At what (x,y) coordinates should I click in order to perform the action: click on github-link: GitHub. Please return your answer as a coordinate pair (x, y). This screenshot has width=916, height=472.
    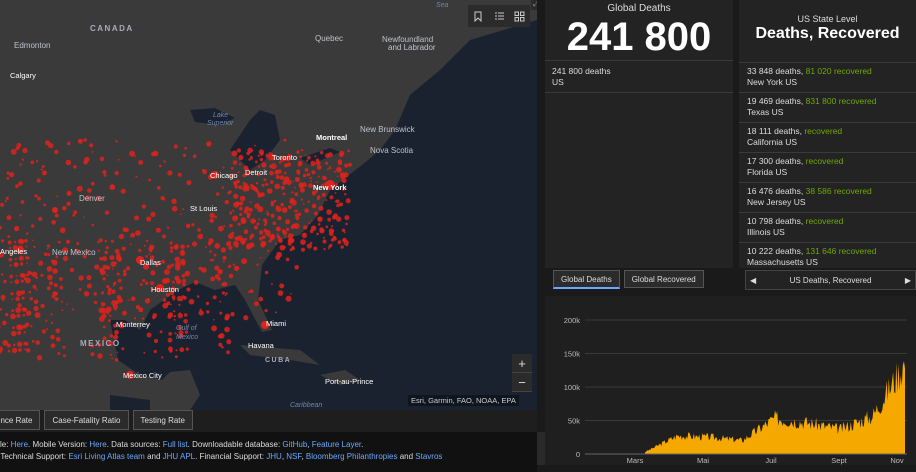
    Looking at the image, I should click on (294, 444).